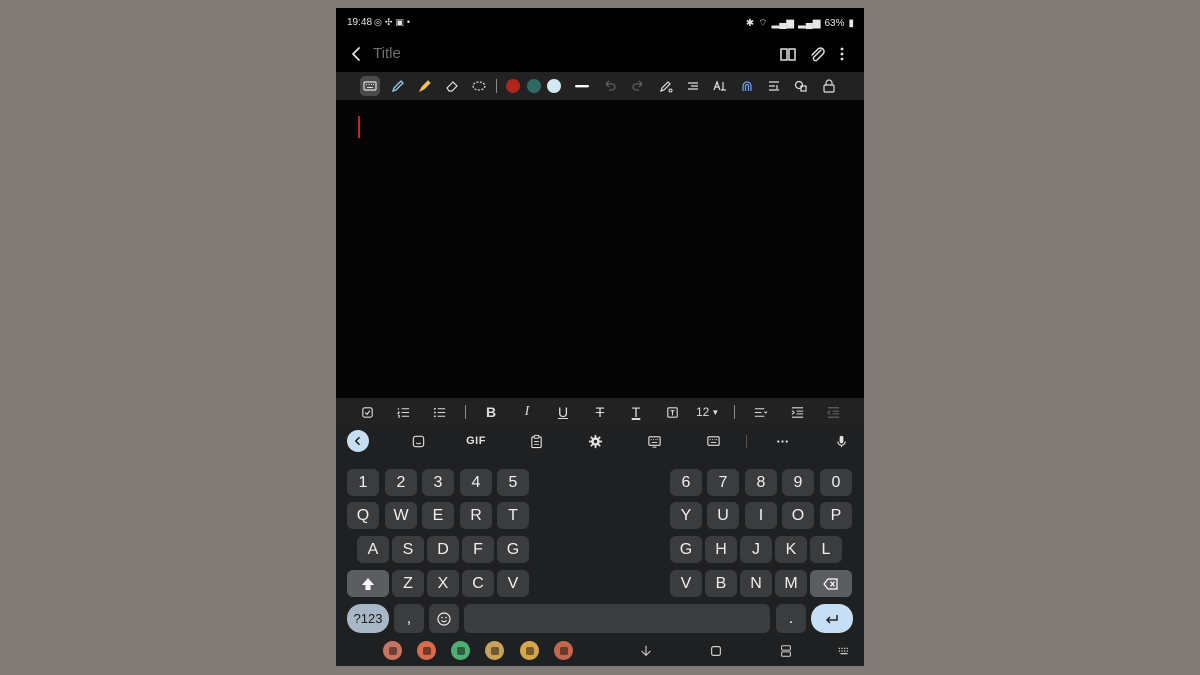 This screenshot has height=675, width=1200. Describe the element at coordinates (491, 412) in the screenshot. I see `bold-button: B` at that location.